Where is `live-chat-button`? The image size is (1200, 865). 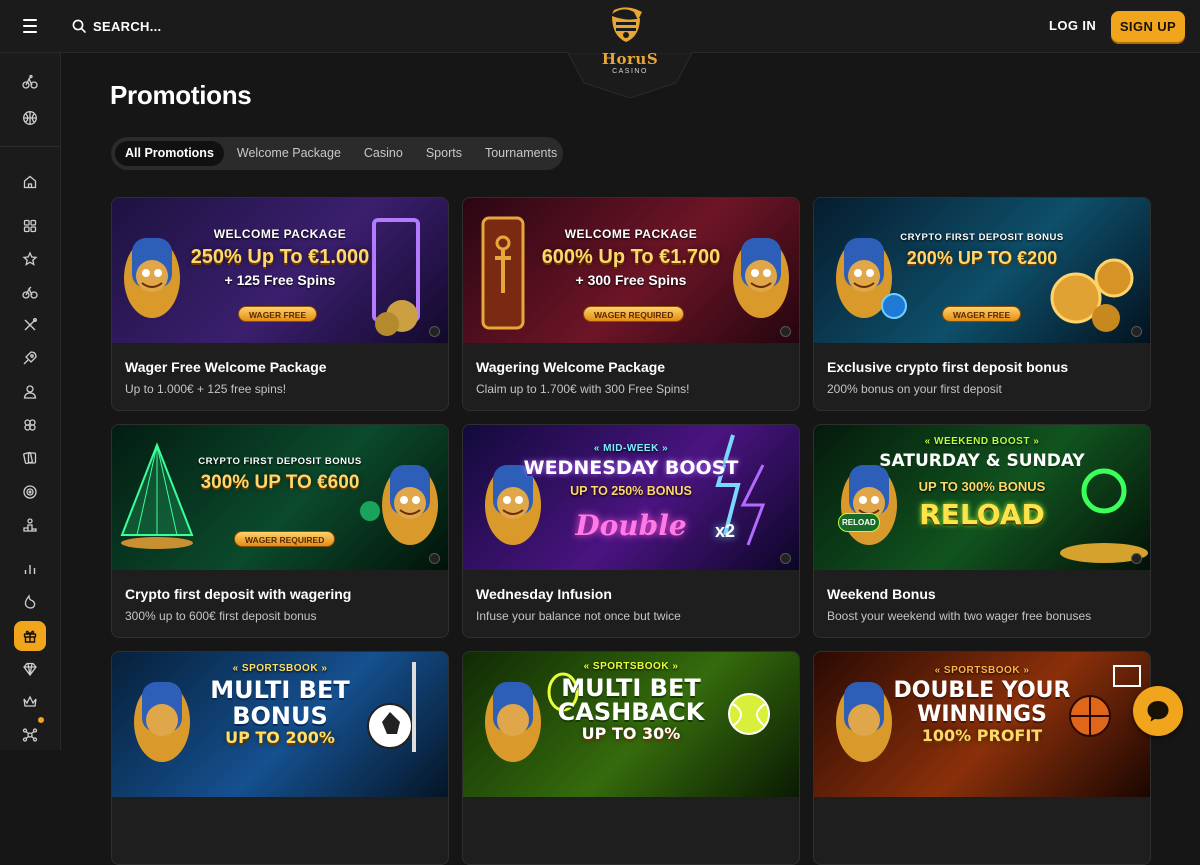 live-chat-button is located at coordinates (1158, 711).